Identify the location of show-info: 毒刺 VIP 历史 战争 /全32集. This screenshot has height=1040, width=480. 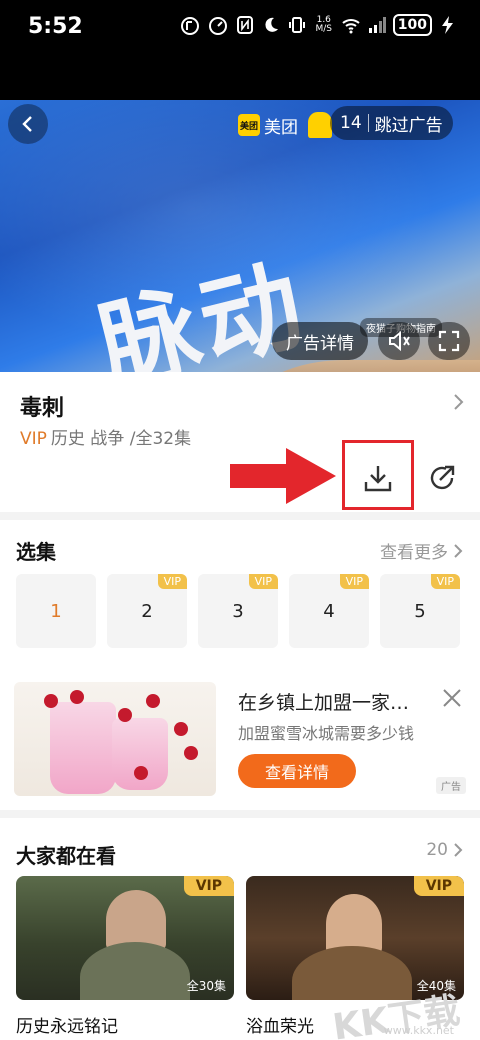
(240, 442).